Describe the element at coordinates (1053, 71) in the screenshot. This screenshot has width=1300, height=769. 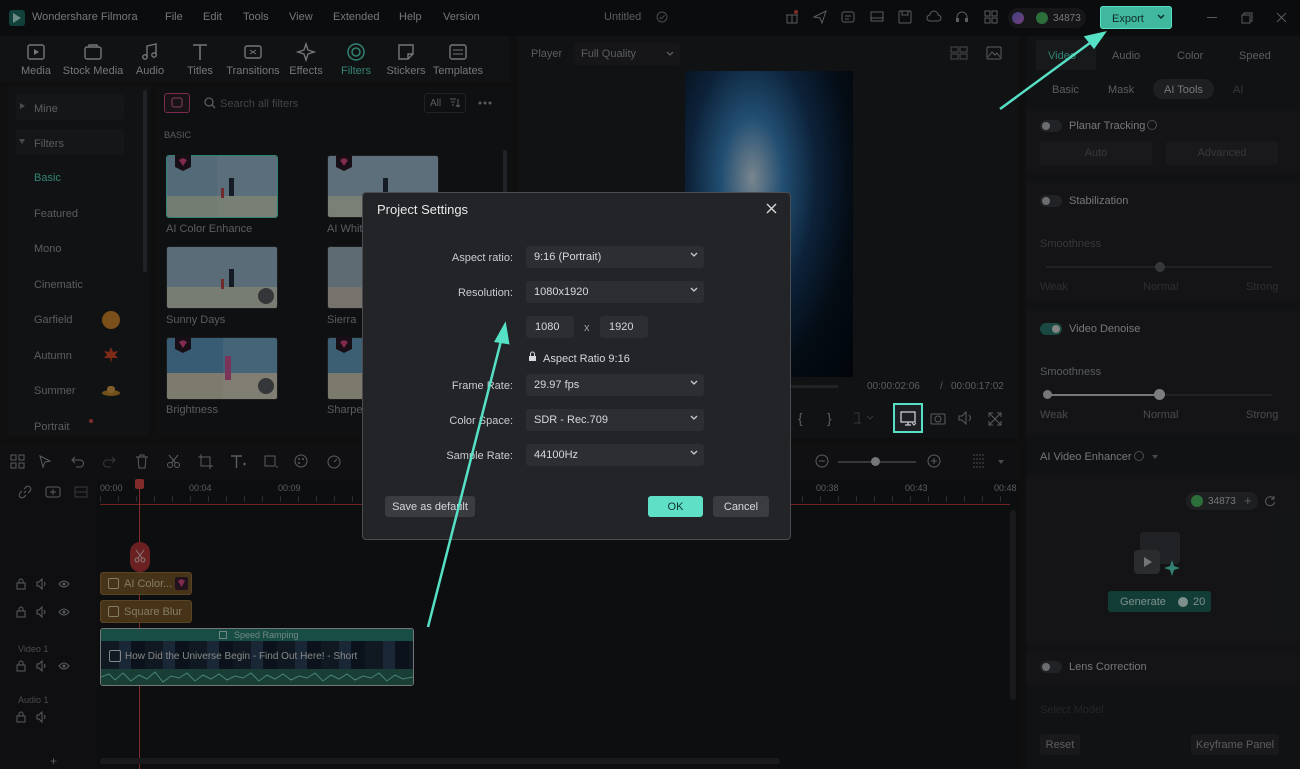
I see `arrow-to-export` at that location.